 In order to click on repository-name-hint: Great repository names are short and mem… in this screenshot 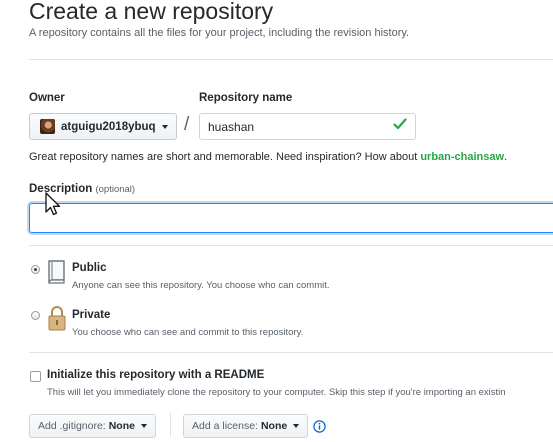, I will do `click(268, 157)`.